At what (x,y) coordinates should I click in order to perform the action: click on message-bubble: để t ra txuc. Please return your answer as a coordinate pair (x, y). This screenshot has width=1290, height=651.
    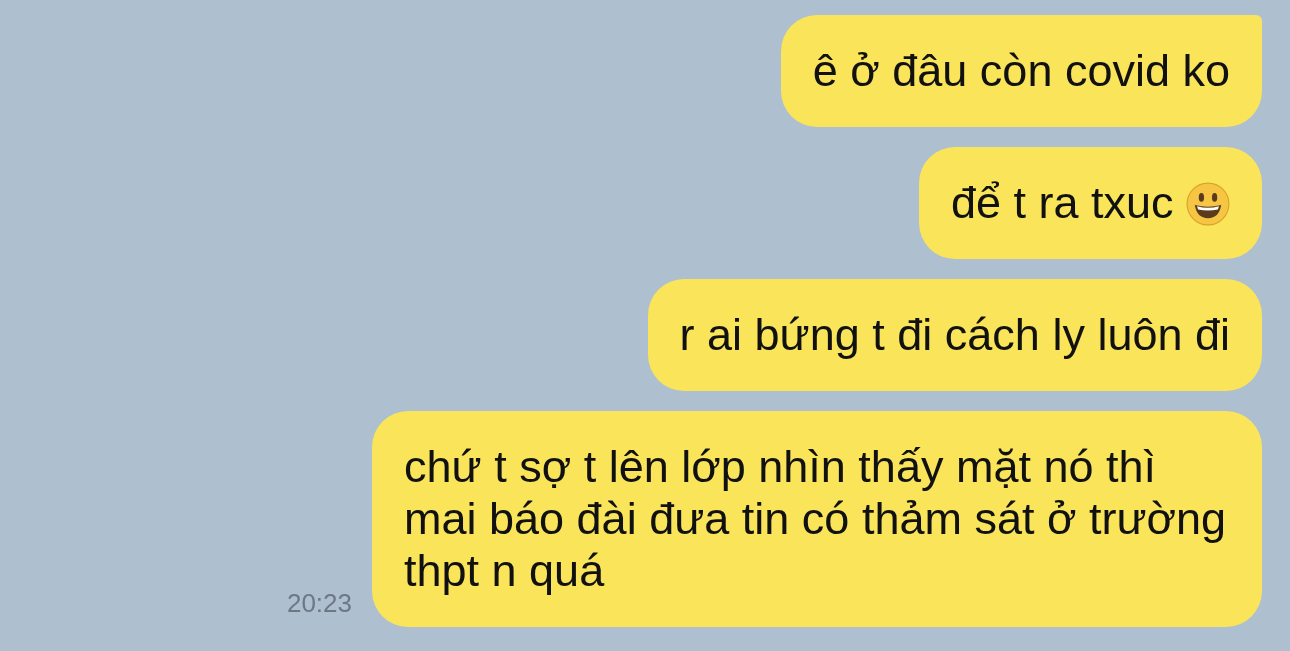
    Looking at the image, I should click on (1090, 203).